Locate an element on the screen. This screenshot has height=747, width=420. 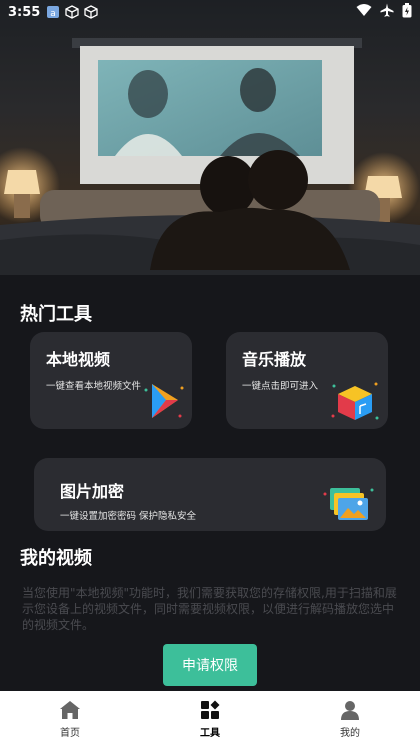
nav-label-home: 首页 is located at coordinates (70, 733).